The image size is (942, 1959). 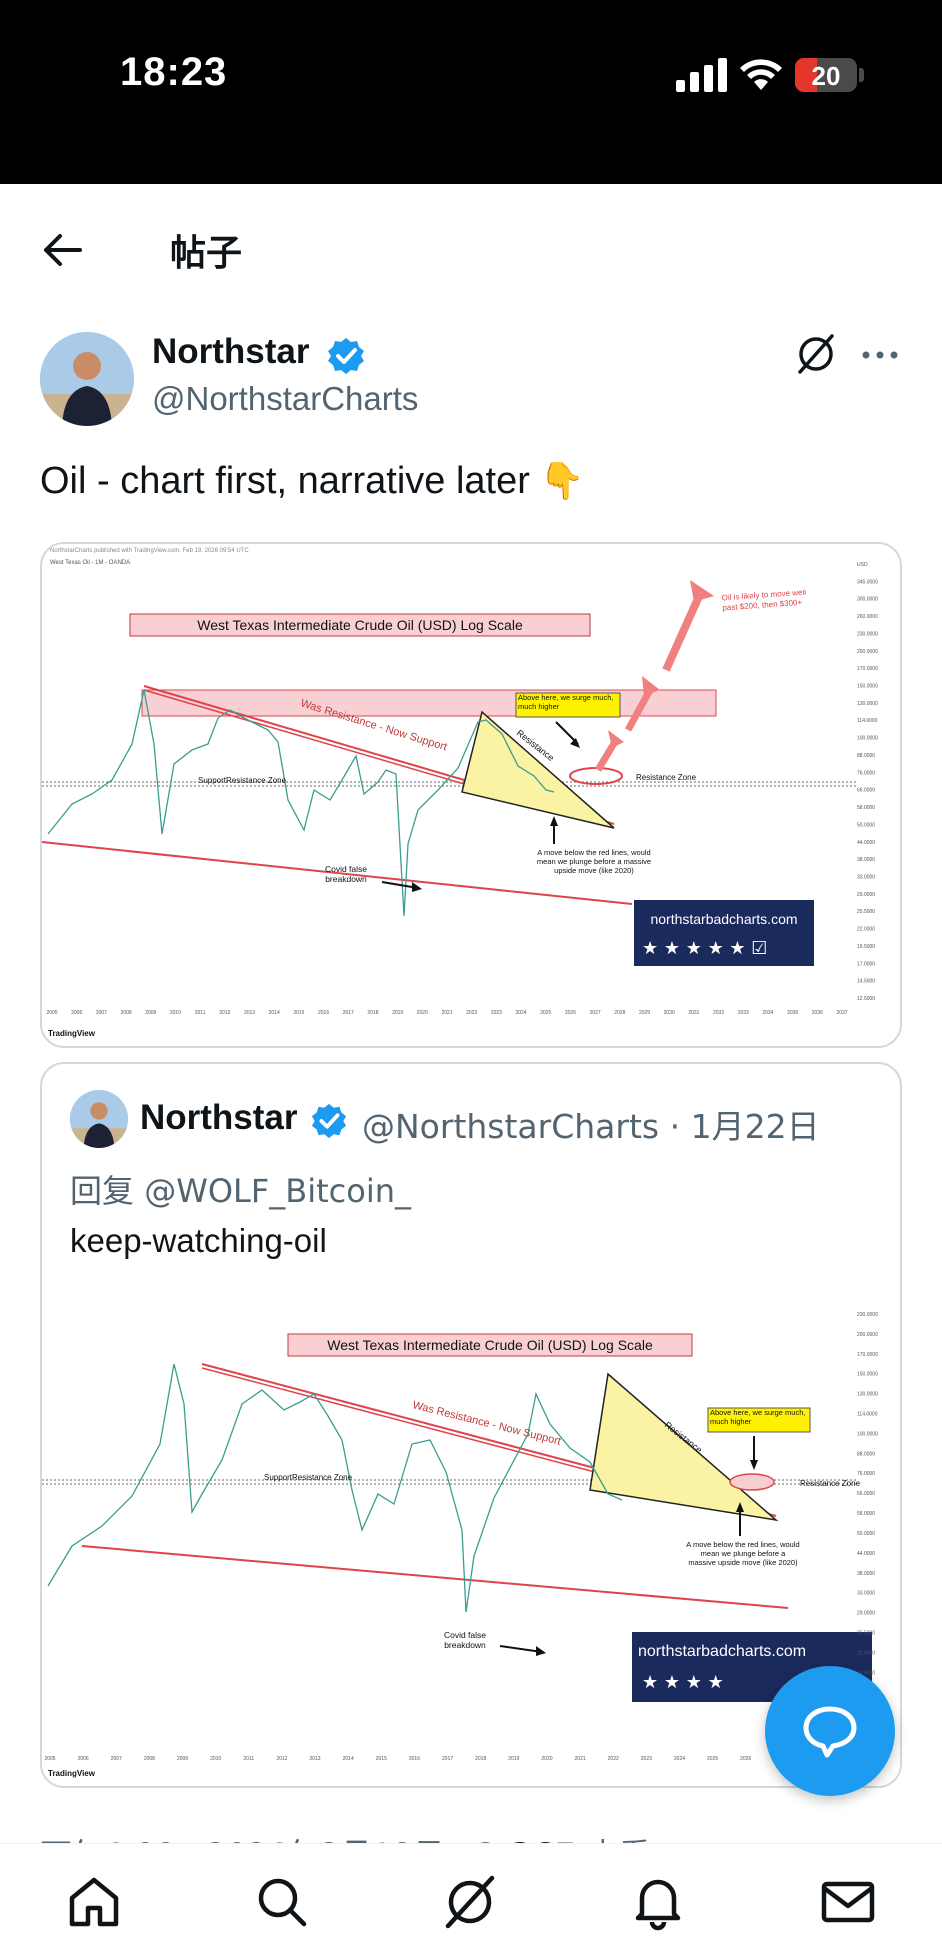 What do you see at coordinates (62, 250) in the screenshot?
I see `back-arrow-icon` at bounding box center [62, 250].